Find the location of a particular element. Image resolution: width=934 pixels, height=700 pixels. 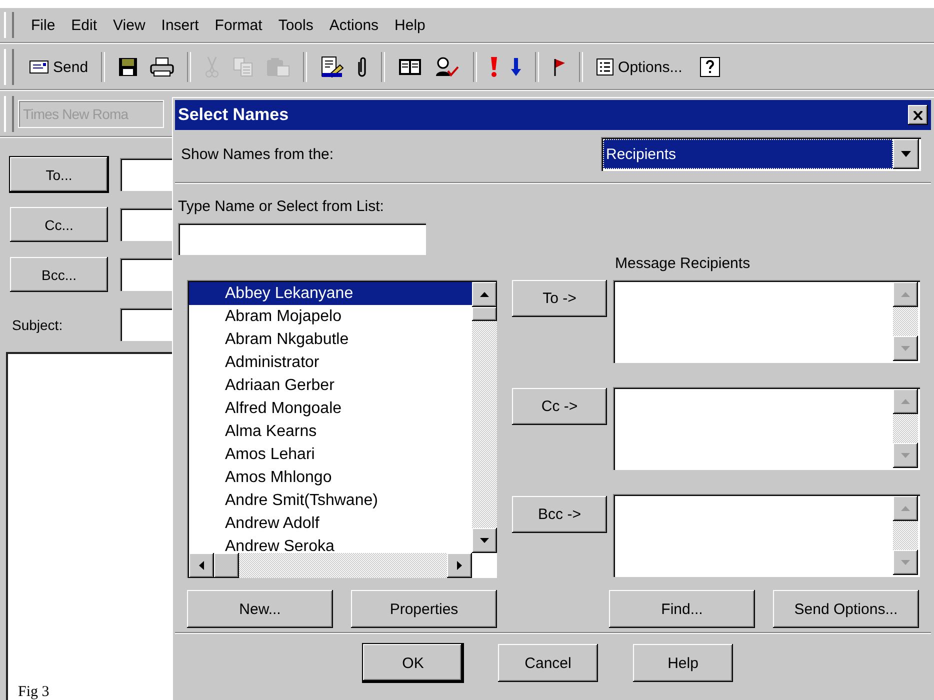

menu-item: Insert is located at coordinates (180, 25).